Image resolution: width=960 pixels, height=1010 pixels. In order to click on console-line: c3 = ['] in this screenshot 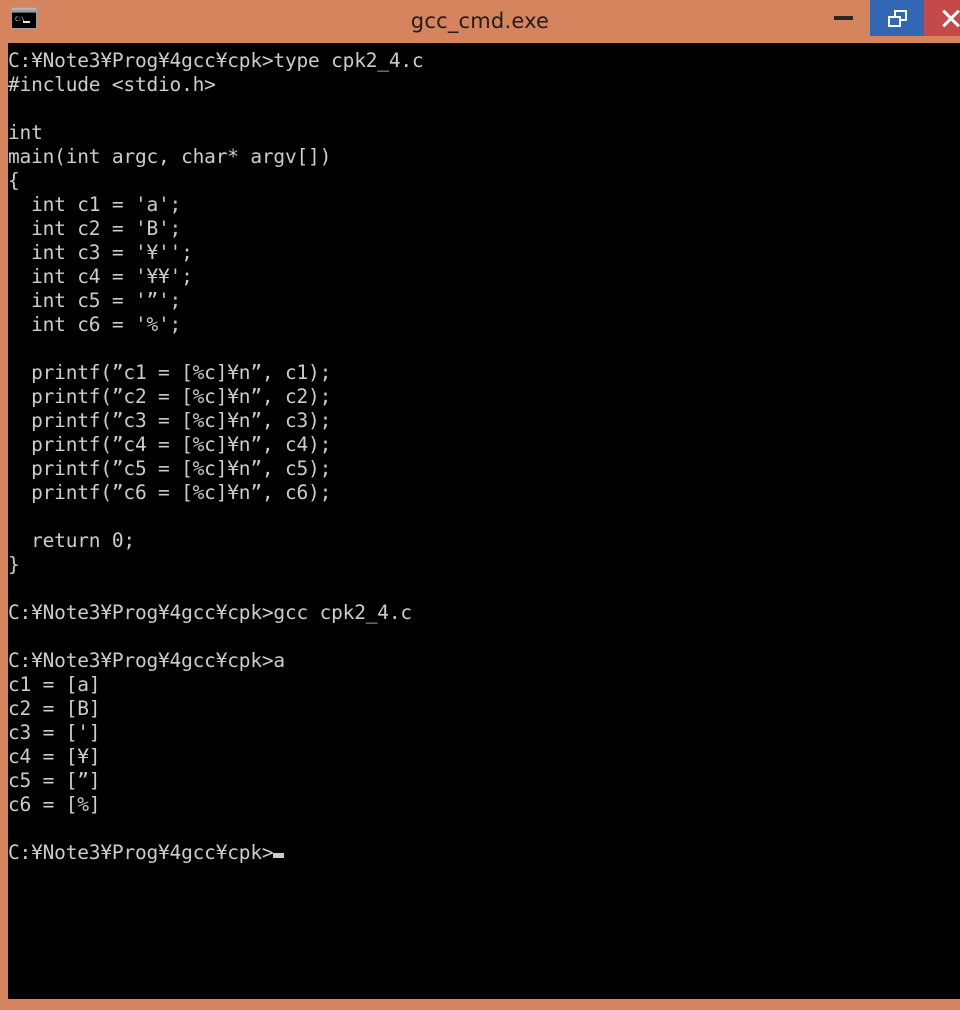, I will do `click(54, 732)`.